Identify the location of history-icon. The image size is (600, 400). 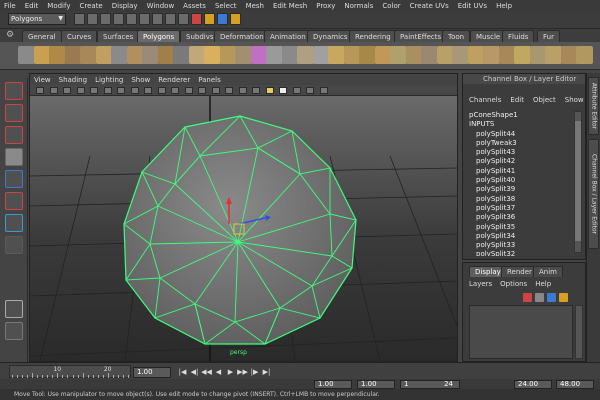
(196, 19).